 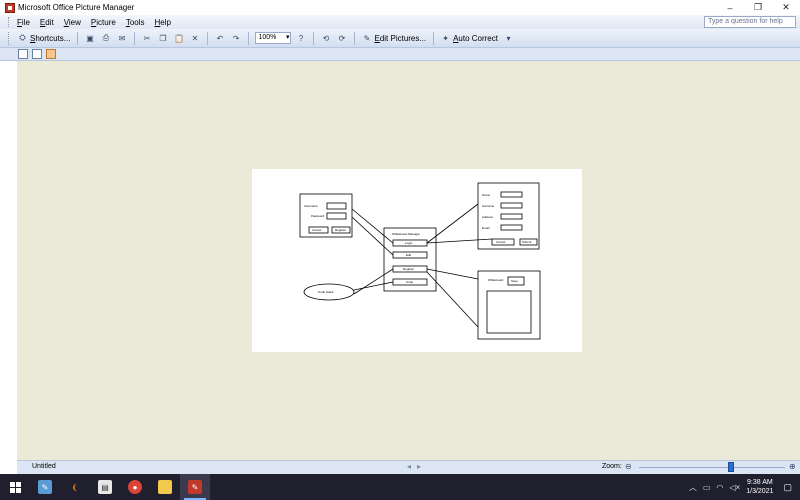 What do you see at coordinates (105, 487) in the screenshot?
I see `taskbar-app-document: ▤` at bounding box center [105, 487].